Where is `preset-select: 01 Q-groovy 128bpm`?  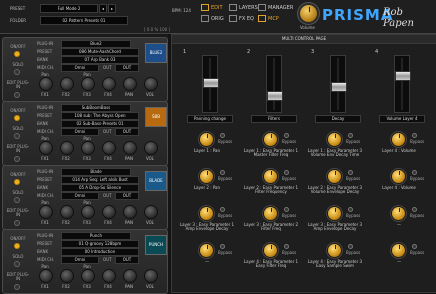 preset-select: 01 Q-groovy 128bpm is located at coordinates (100, 244).